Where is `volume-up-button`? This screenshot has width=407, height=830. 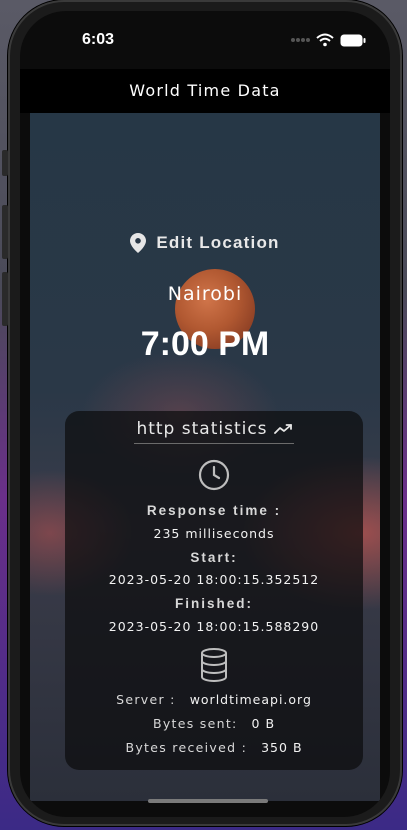 volume-up-button is located at coordinates (5, 232).